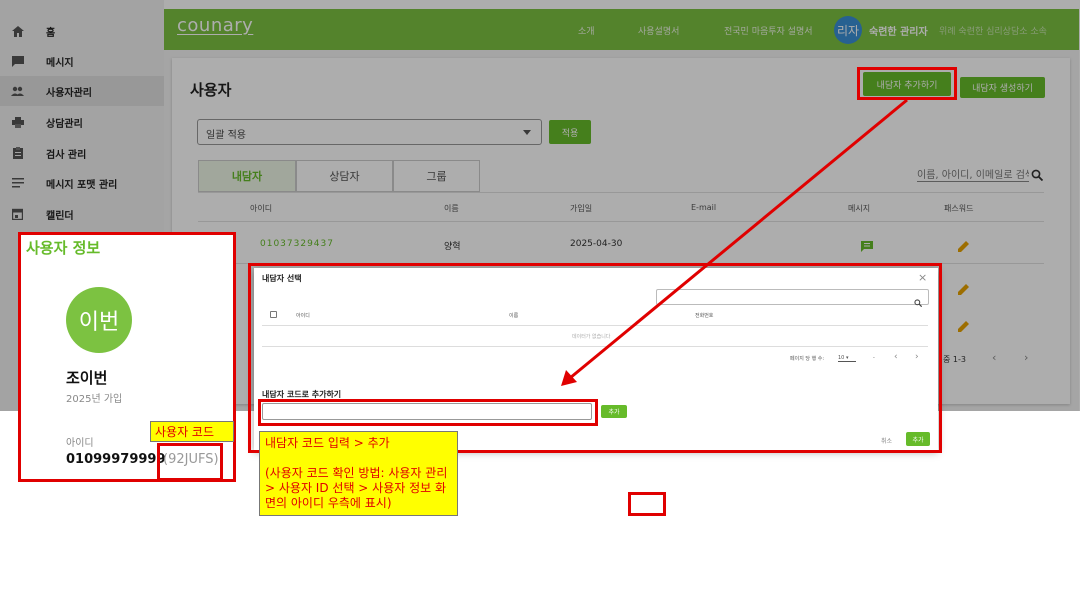 Image resolution: width=1080 pixels, height=608 pixels. Describe the element at coordinates (87, 378) in the screenshot. I see `profile-name: 조이번` at that location.